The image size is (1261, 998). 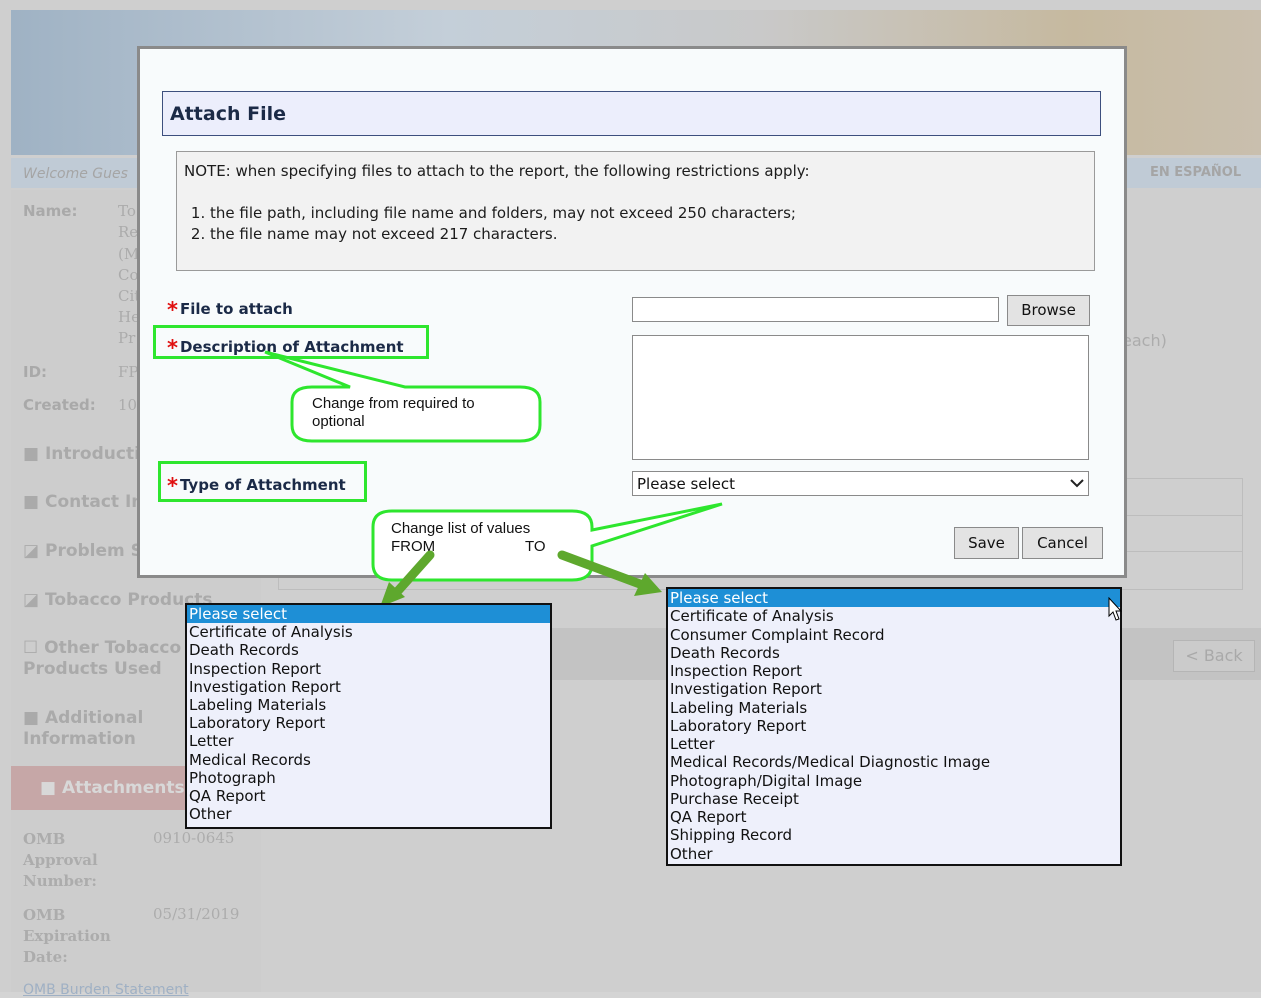 I want to click on to-option: Inspection Report, so click(x=894, y=671).